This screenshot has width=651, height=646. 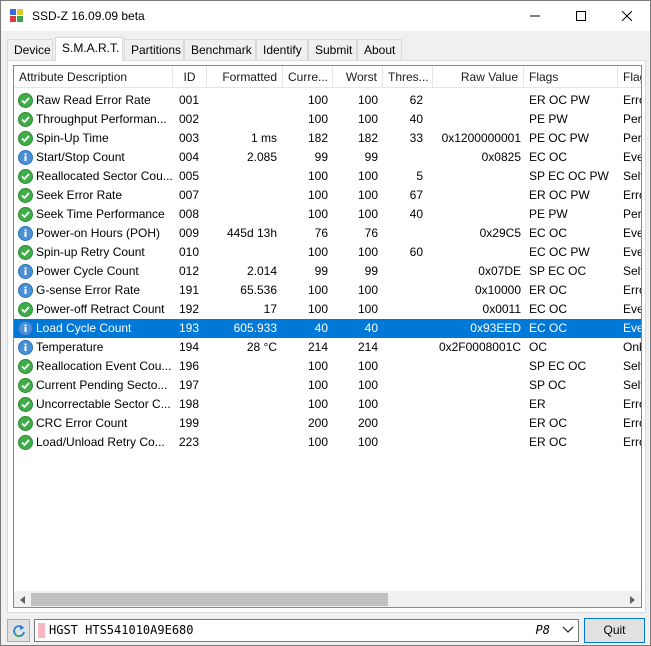 I want to click on tab-device: Device, so click(x=30, y=49).